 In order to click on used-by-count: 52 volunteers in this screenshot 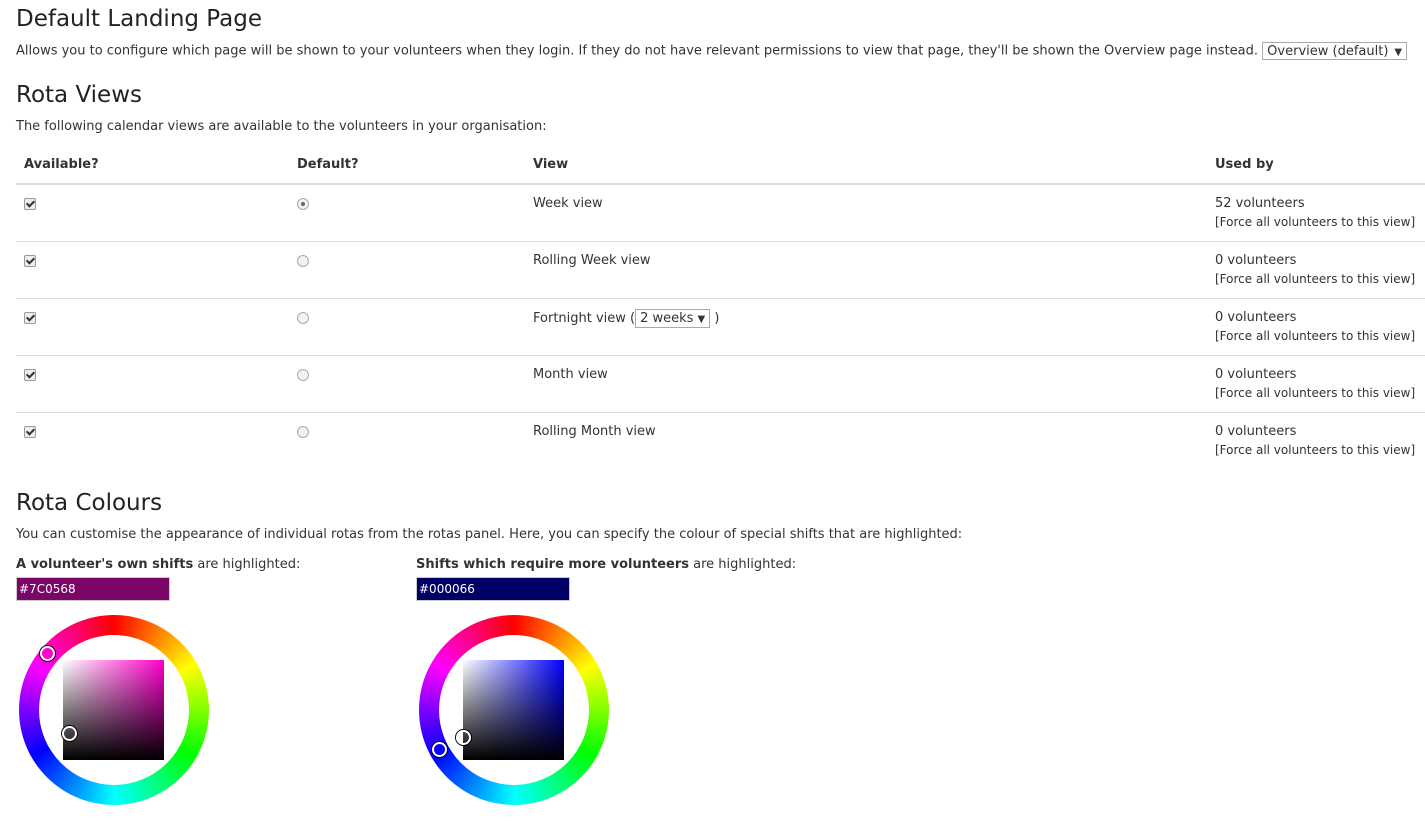, I will do `click(1260, 203)`.